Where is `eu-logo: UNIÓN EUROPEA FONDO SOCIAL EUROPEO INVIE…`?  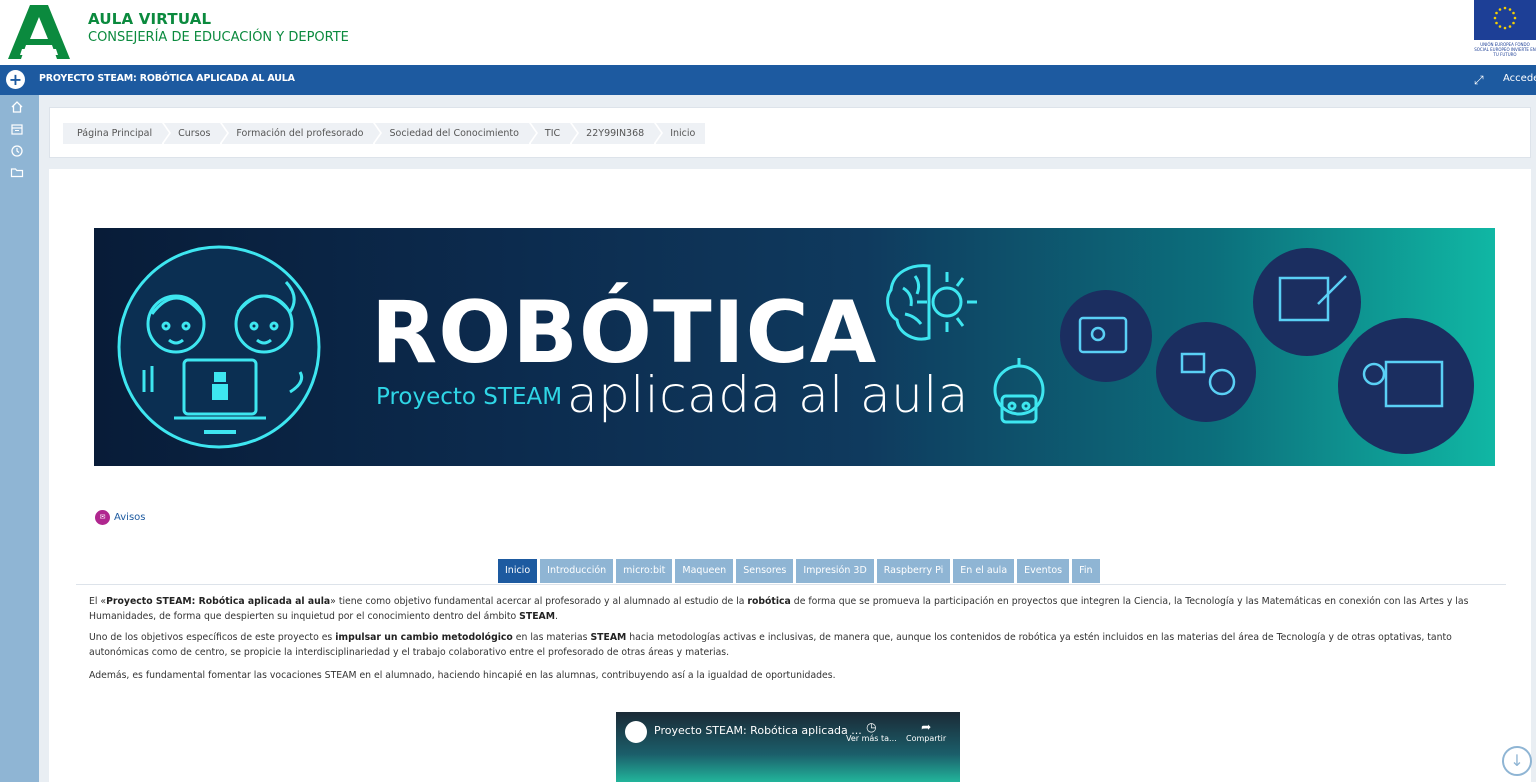 eu-logo: UNIÓN EUROPEA FONDO SOCIAL EUROPEO INVIE… is located at coordinates (1505, 31).